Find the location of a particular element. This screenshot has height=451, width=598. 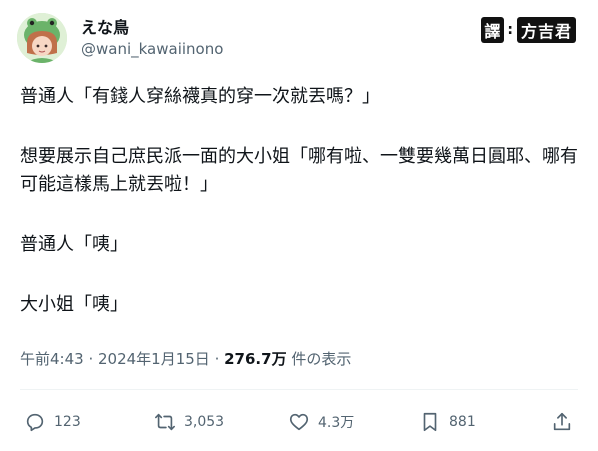

reply-button: 123 is located at coordinates (52, 422).